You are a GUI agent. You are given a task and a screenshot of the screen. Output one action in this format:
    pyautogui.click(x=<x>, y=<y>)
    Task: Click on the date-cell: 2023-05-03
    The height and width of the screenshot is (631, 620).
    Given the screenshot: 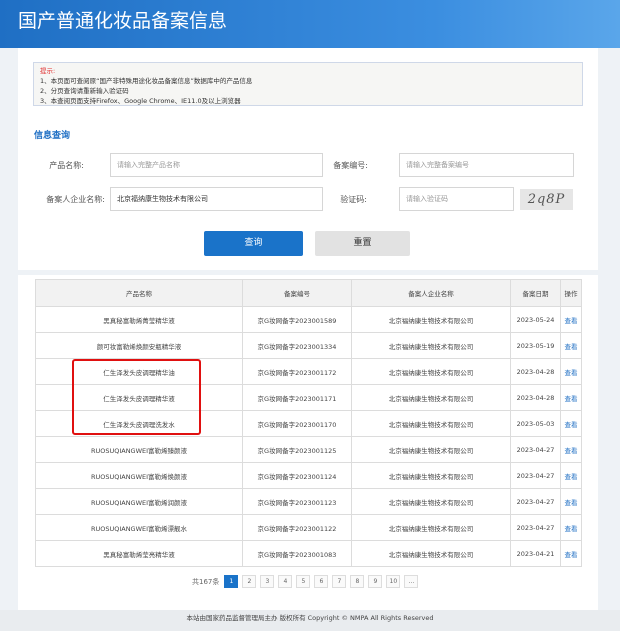 What is the action you would take?
    pyautogui.click(x=535, y=423)
    